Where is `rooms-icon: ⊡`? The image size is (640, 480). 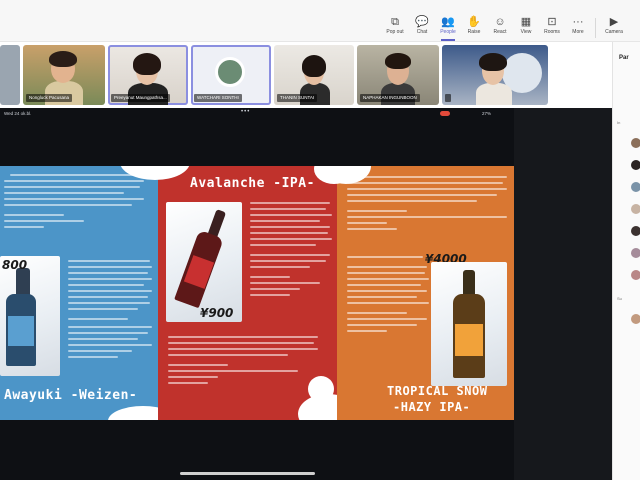 rooms-icon: ⊡ is located at coordinates (552, 22).